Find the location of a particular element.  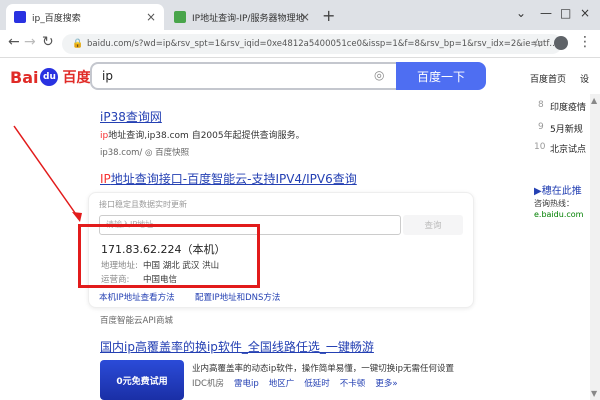

hot-rank: 10 is located at coordinates (540, 147).